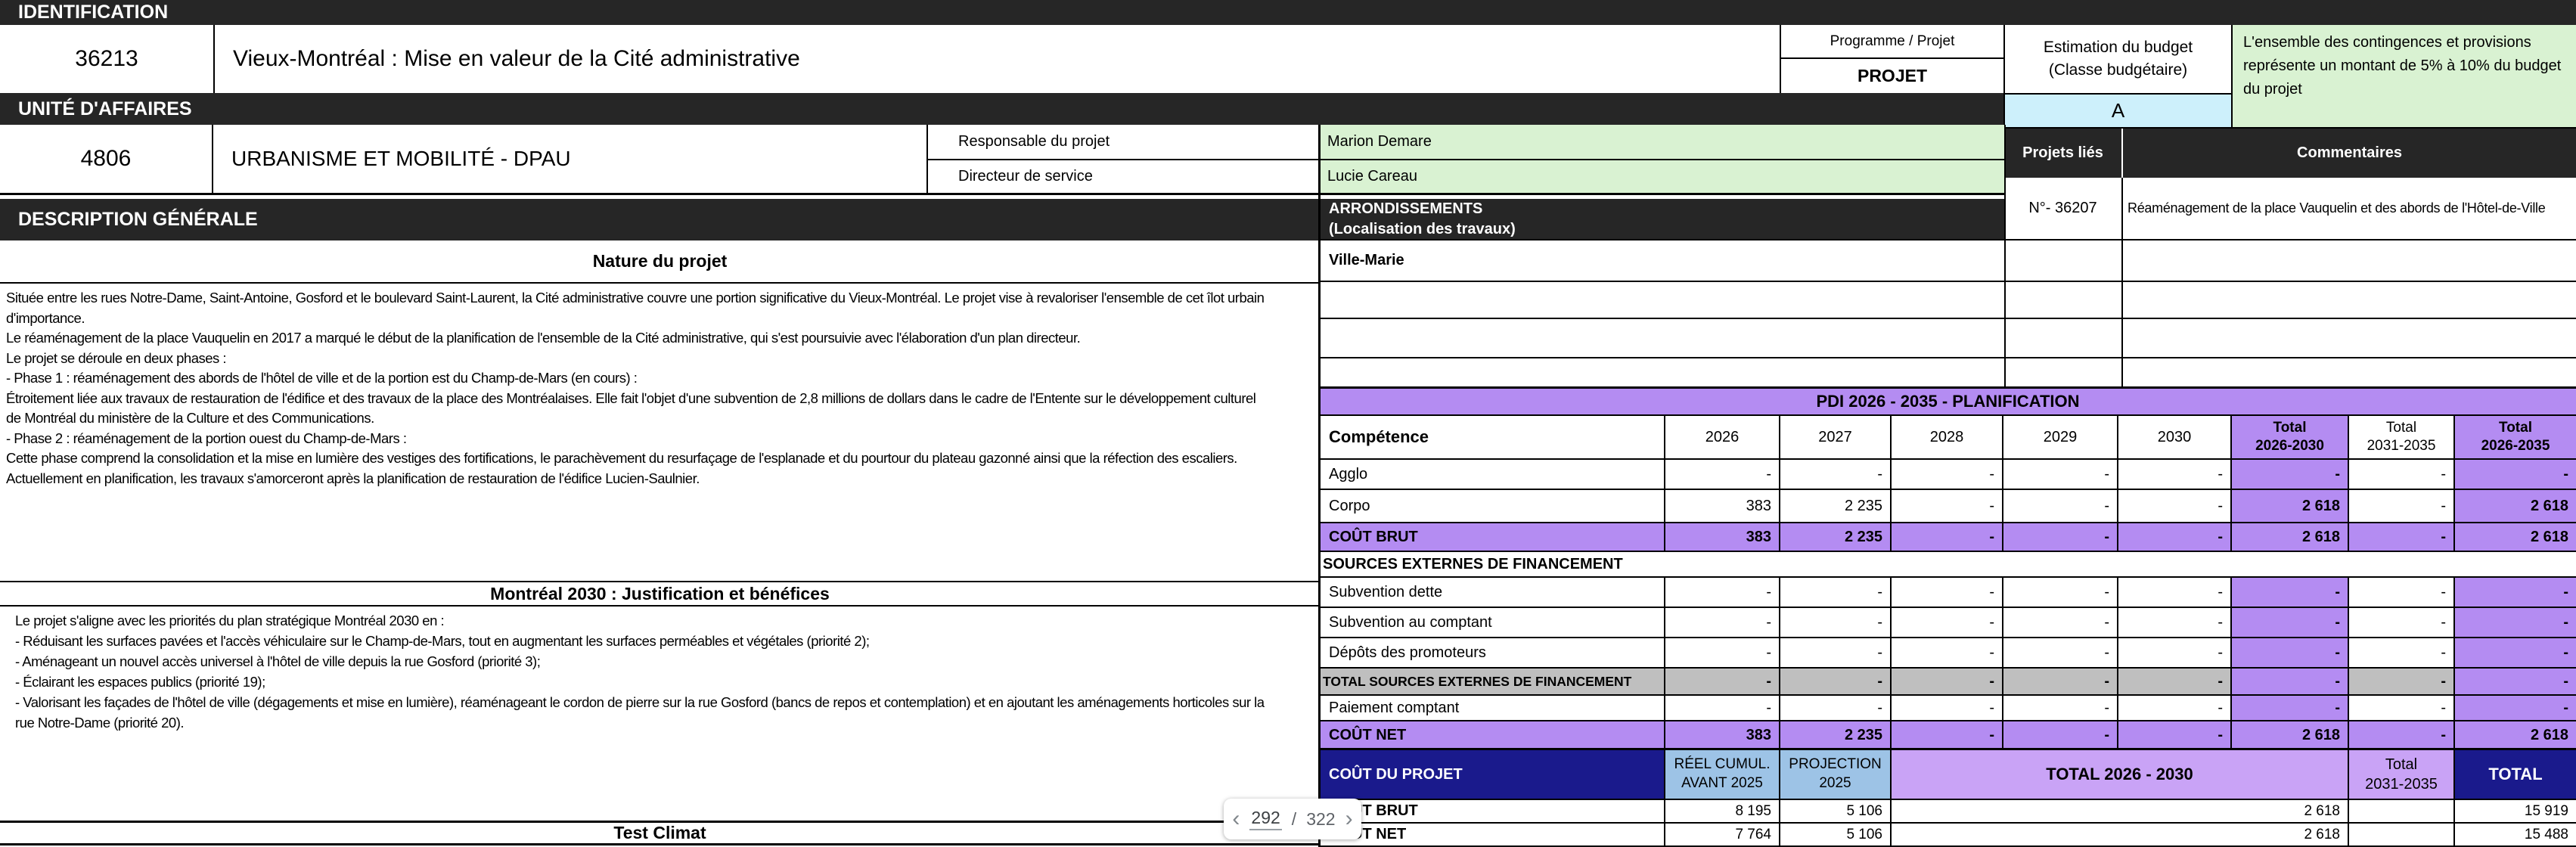 The width and height of the screenshot is (2576, 847). Describe the element at coordinates (1492, 682) in the screenshot. I see `pdi-row-label: TOTAL SOURCES EXTERNES DE FINANCEMENT` at that location.